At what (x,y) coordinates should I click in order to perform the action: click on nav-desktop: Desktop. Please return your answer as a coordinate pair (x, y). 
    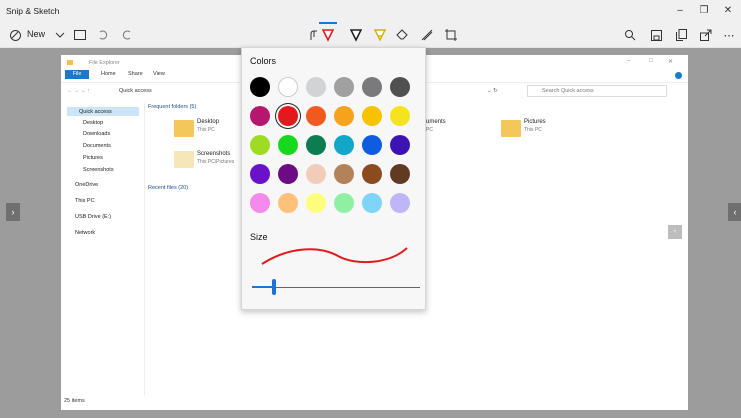
    Looking at the image, I should click on (93, 123).